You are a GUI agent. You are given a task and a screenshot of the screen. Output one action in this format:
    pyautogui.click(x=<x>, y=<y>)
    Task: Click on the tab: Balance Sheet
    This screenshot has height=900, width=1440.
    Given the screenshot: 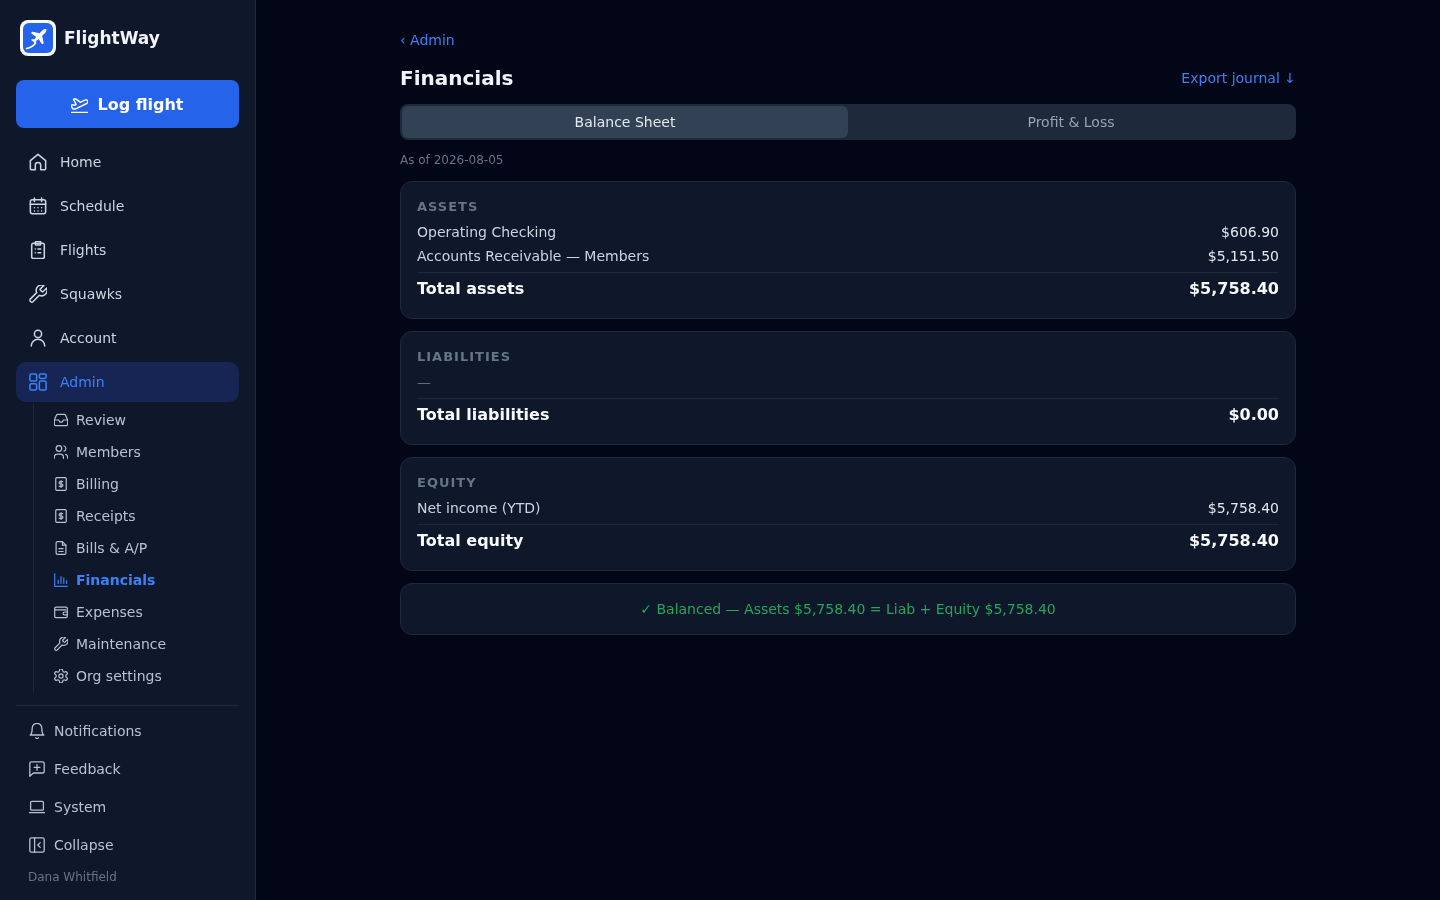 What is the action you would take?
    pyautogui.click(x=625, y=122)
    